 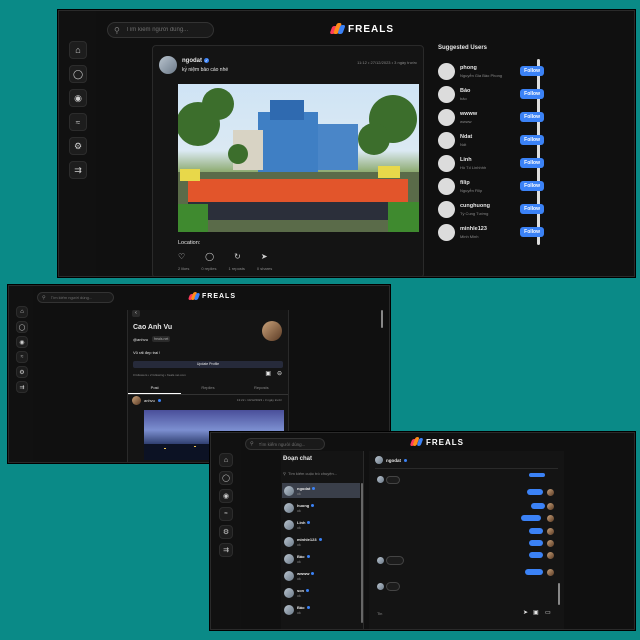 I want to click on suggested-user-name: cunghuong, so click(x=487, y=206).